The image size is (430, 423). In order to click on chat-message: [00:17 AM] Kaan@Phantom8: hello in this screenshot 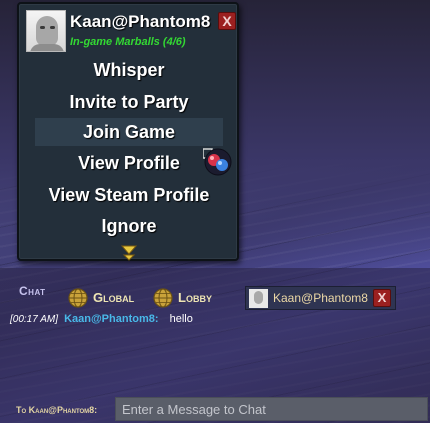, I will do `click(101, 319)`.